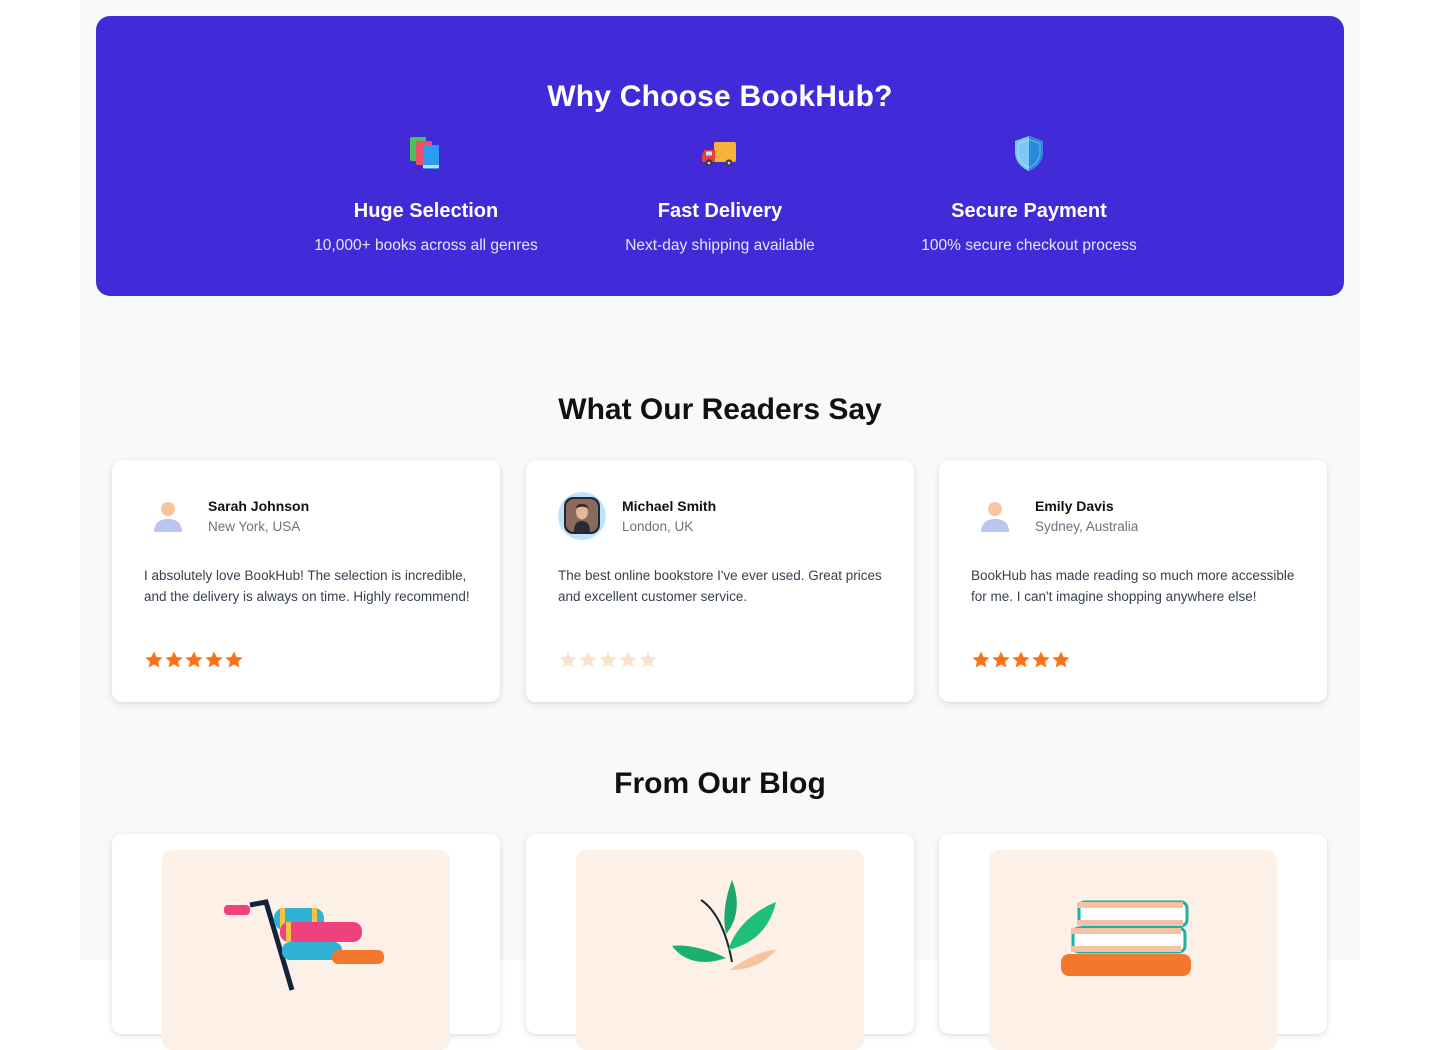 The height and width of the screenshot is (1050, 1440). Describe the element at coordinates (720, 211) in the screenshot. I see `feature-title: Fast Delivery` at that location.